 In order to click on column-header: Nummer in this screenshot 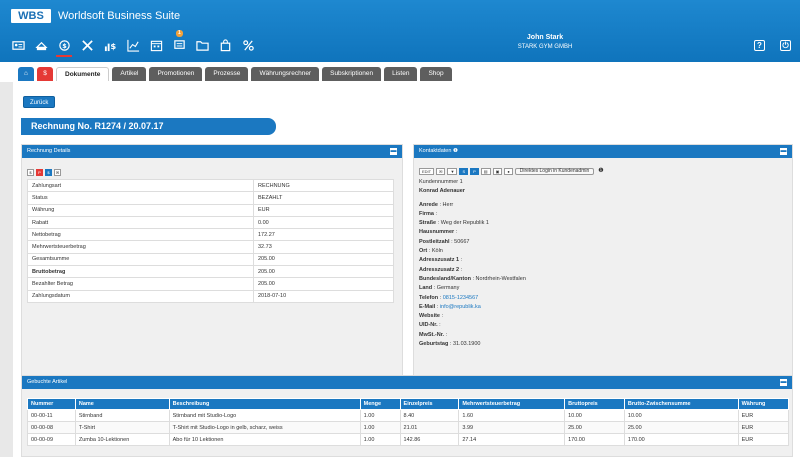, I will do `click(51, 404)`.